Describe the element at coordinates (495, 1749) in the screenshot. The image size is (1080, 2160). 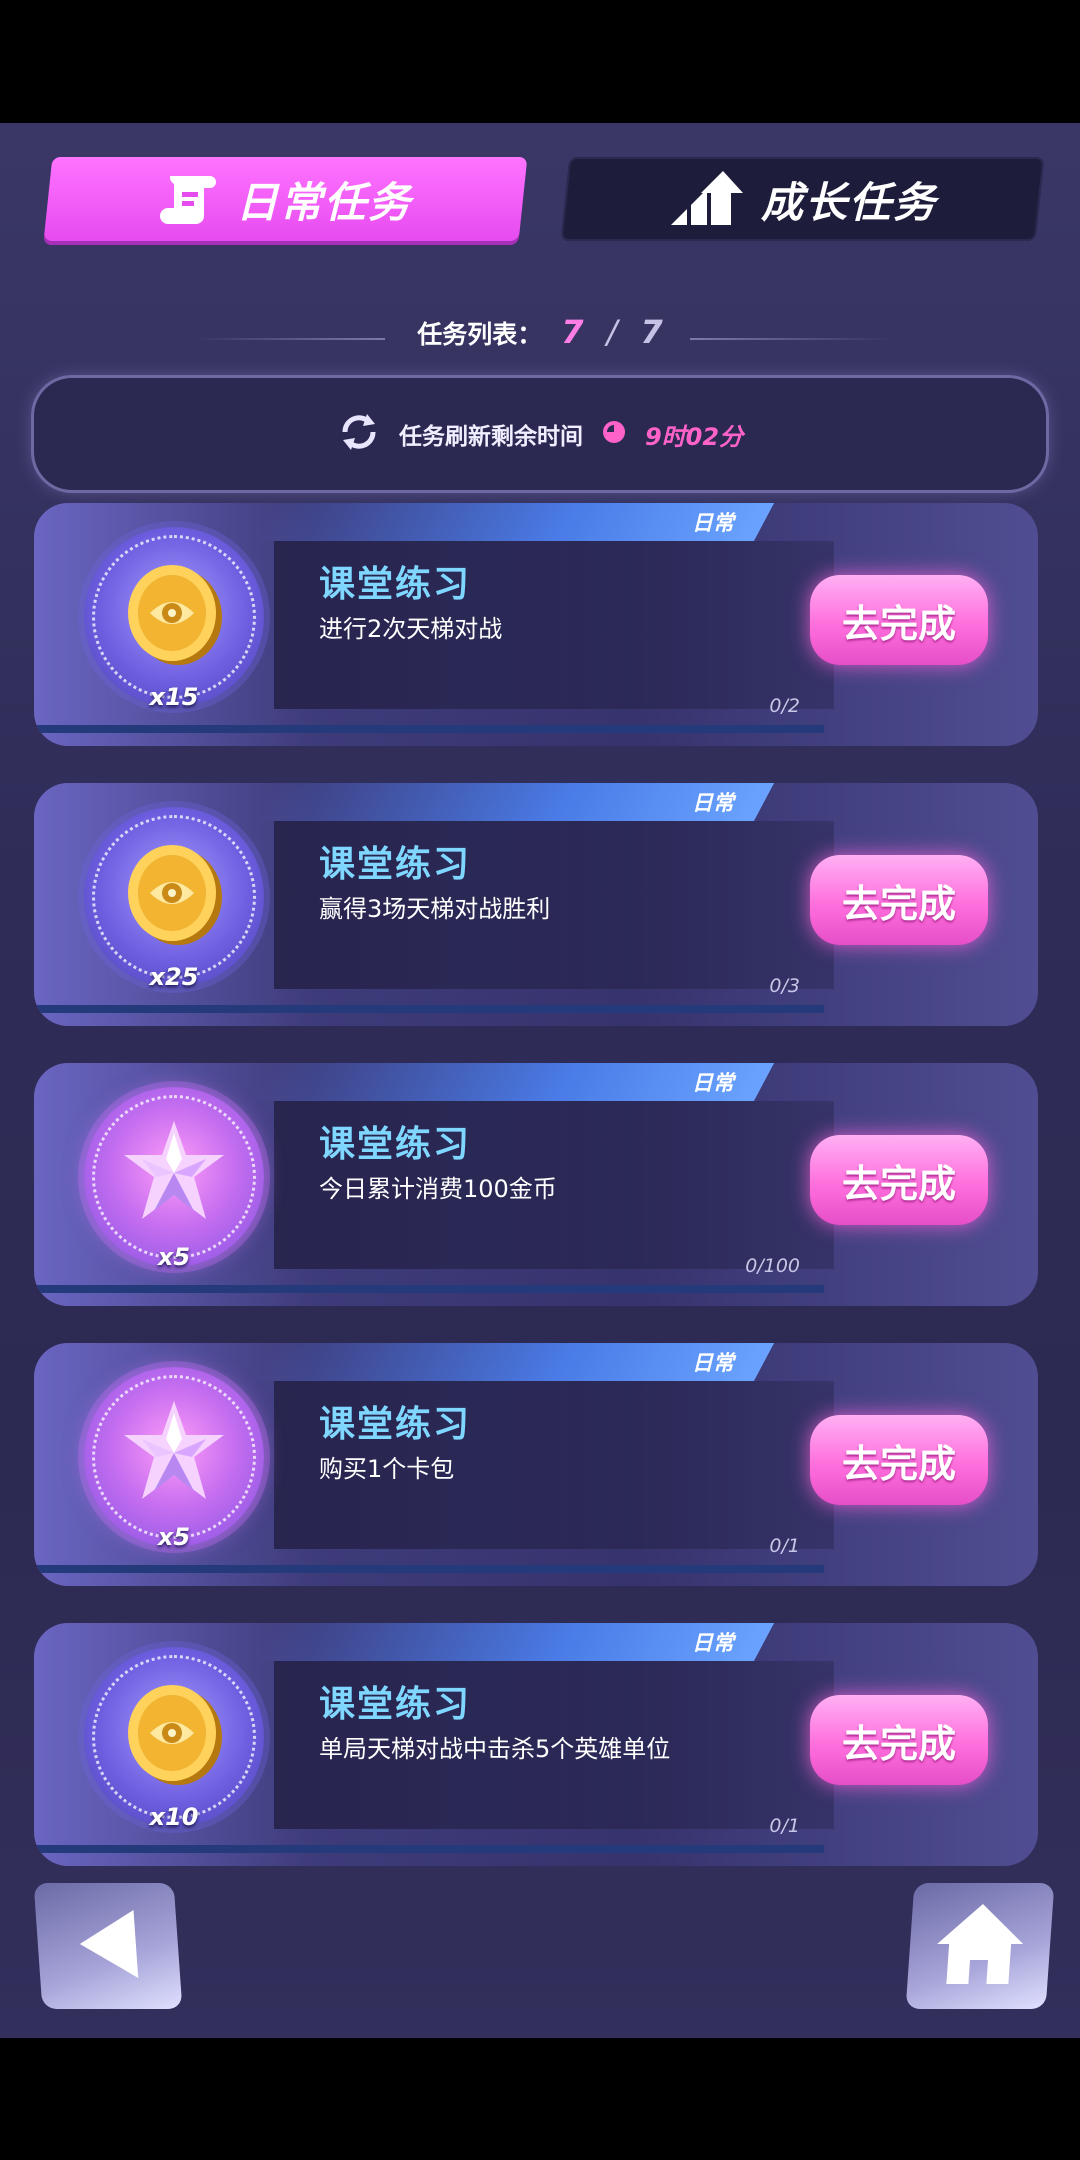
I see `task-description: 单局天梯对战中击杀5个英雄单位` at that location.